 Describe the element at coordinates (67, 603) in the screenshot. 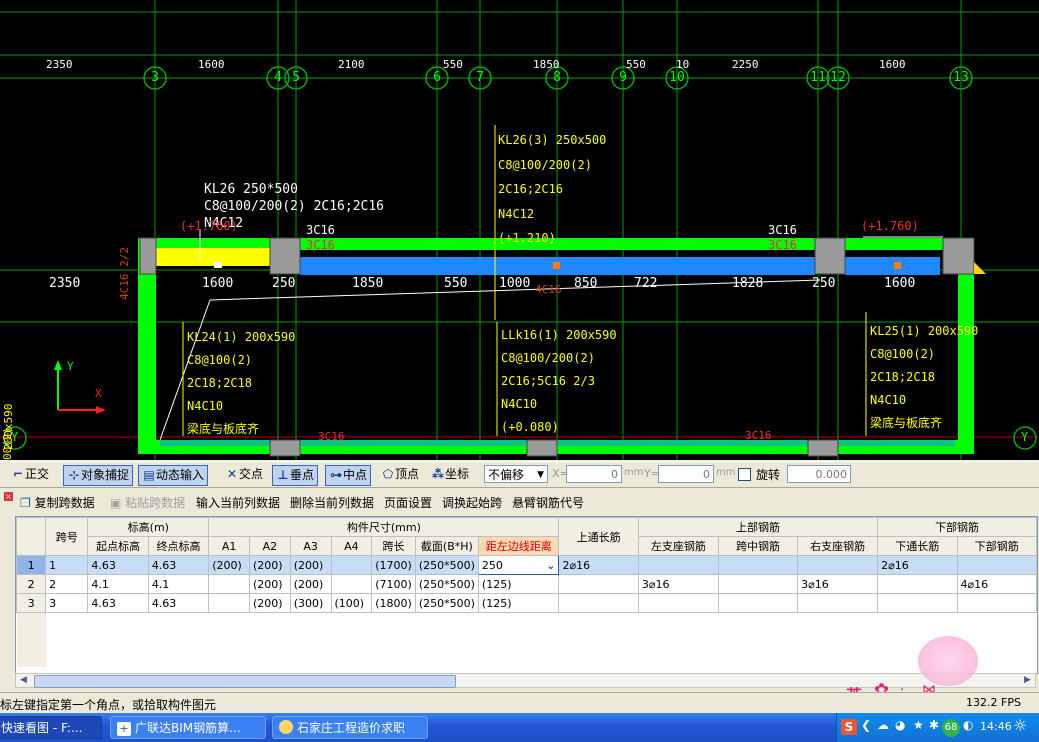

I see `cell-span: 3` at that location.